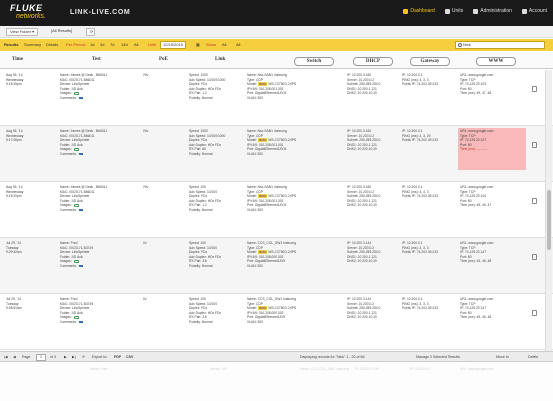 Image resolution: width=553 pixels, height=401 pixels. Describe the element at coordinates (30, 13) in the screenshot. I see `fluke-logo: FLUKE networks.` at that location.